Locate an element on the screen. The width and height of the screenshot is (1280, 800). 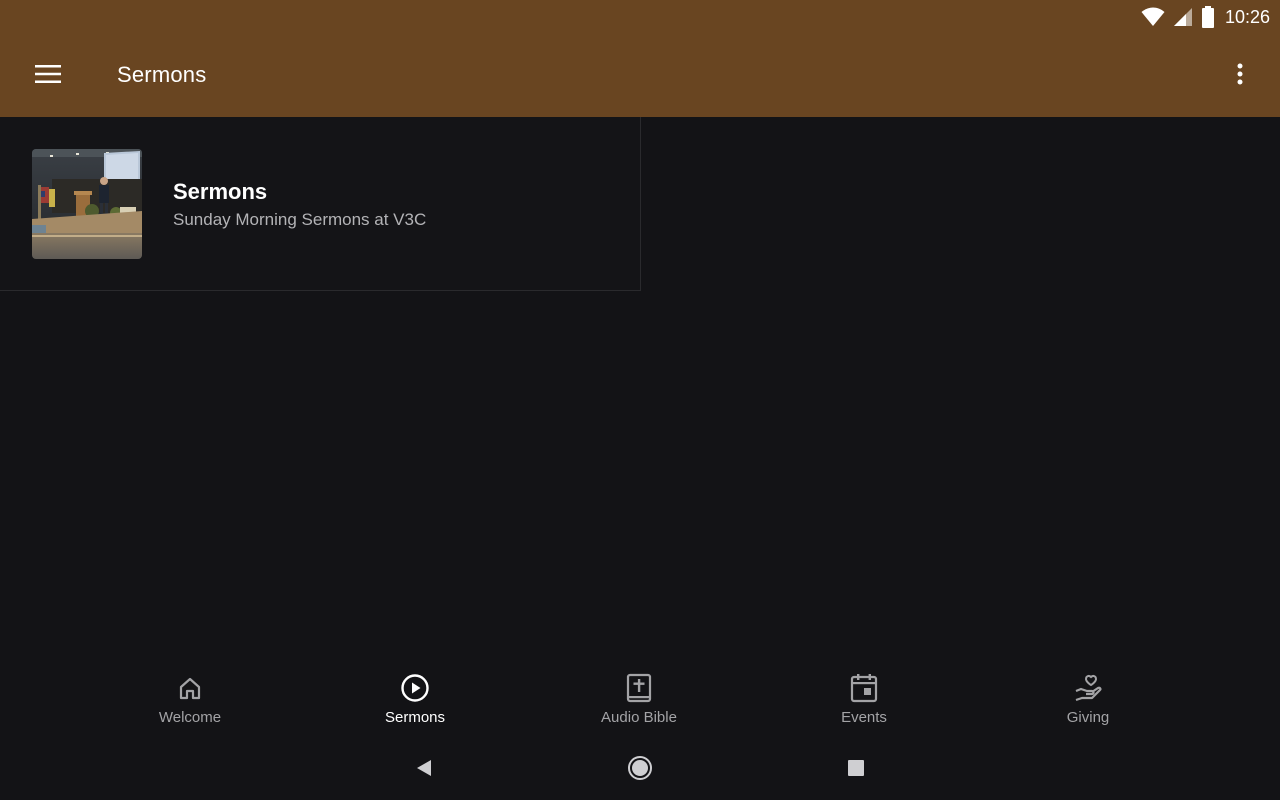
nav-item-giving: Giving is located at coordinates (1088, 700).